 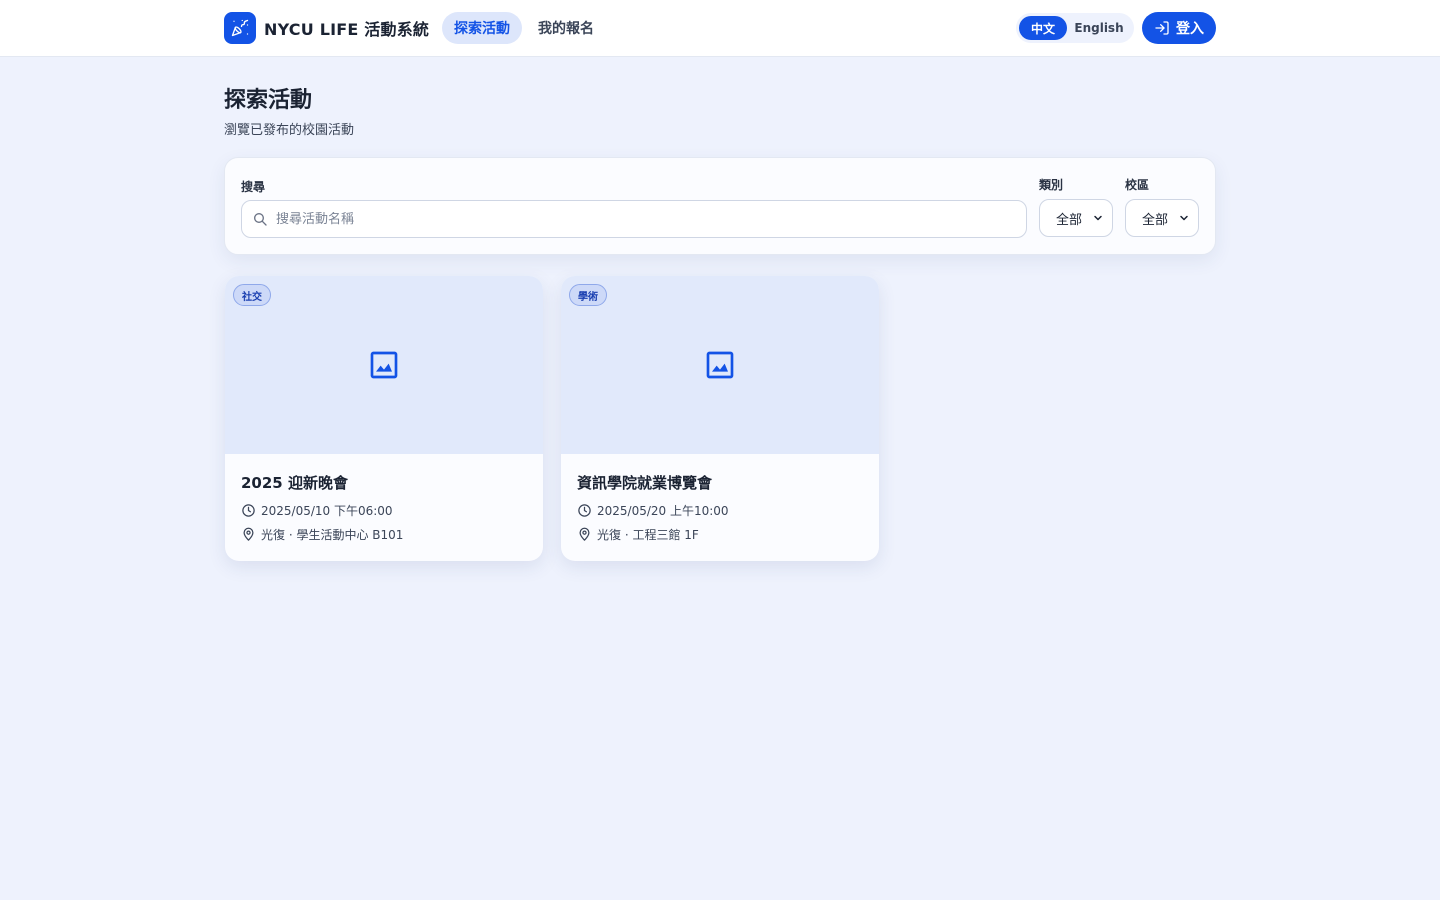 I want to click on search-input, so click(x=636, y=219).